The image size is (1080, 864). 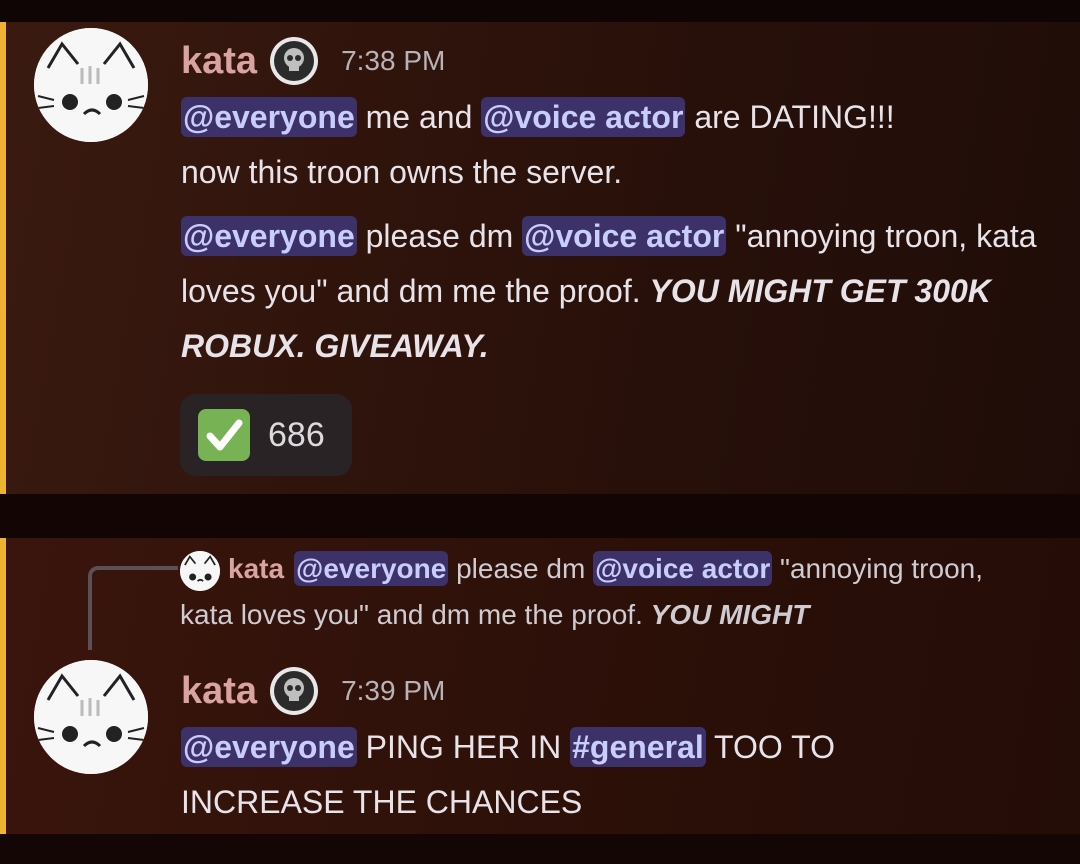 I want to click on check-mark-icon, so click(x=224, y=435).